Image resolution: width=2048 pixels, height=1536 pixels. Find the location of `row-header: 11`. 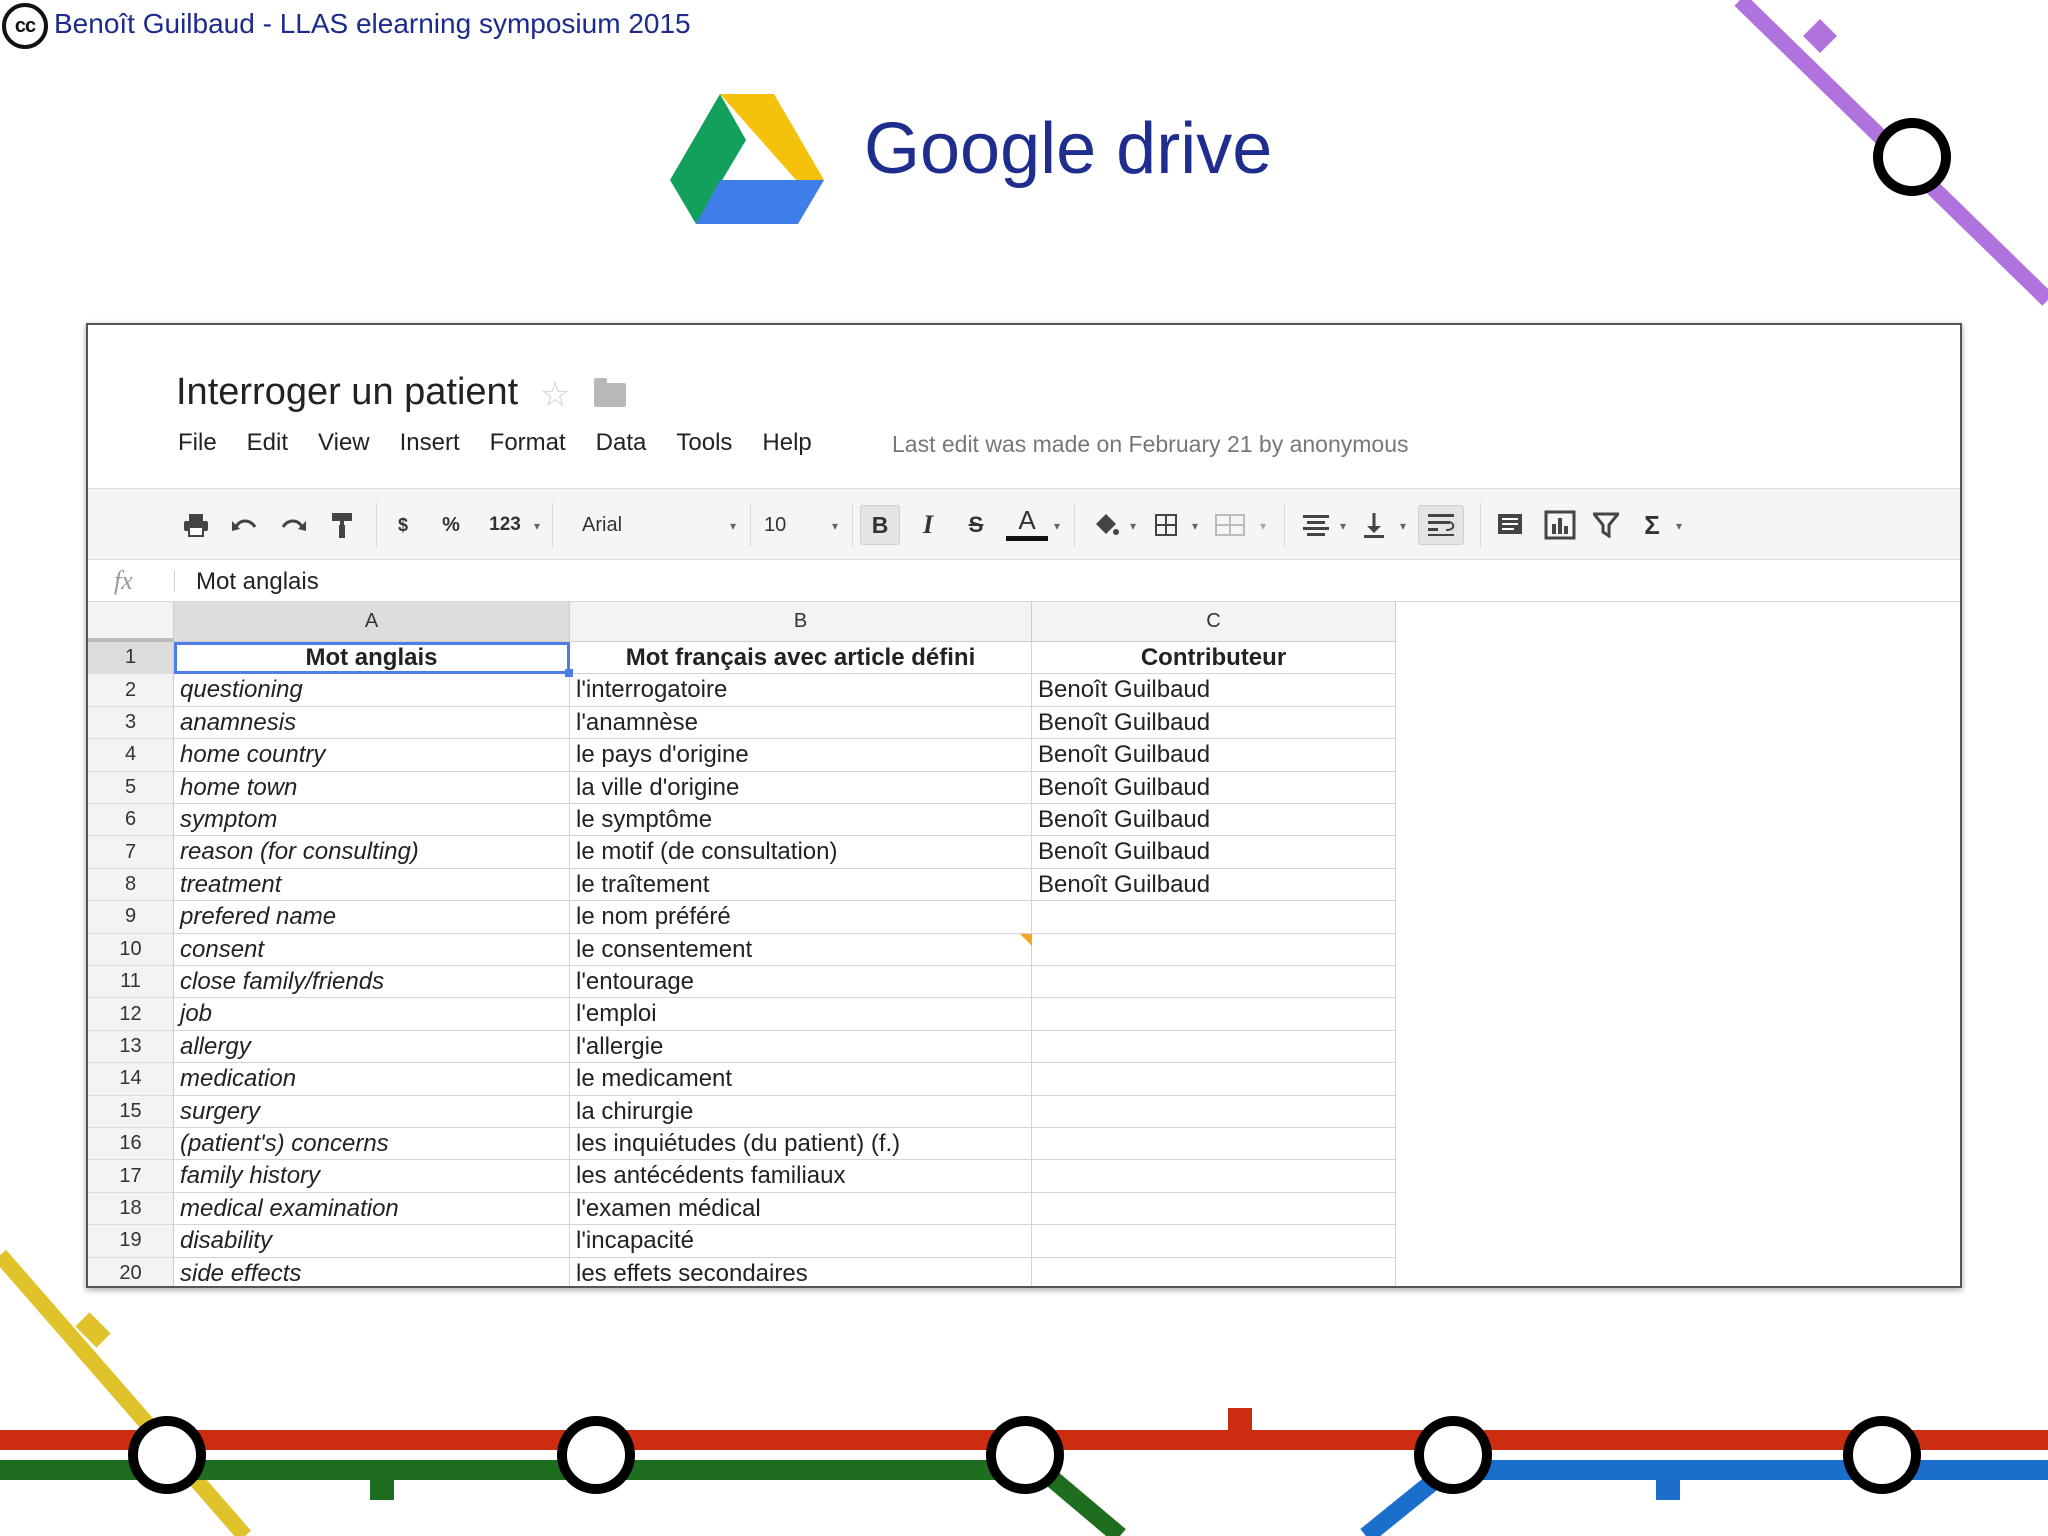

row-header: 11 is located at coordinates (131, 982).